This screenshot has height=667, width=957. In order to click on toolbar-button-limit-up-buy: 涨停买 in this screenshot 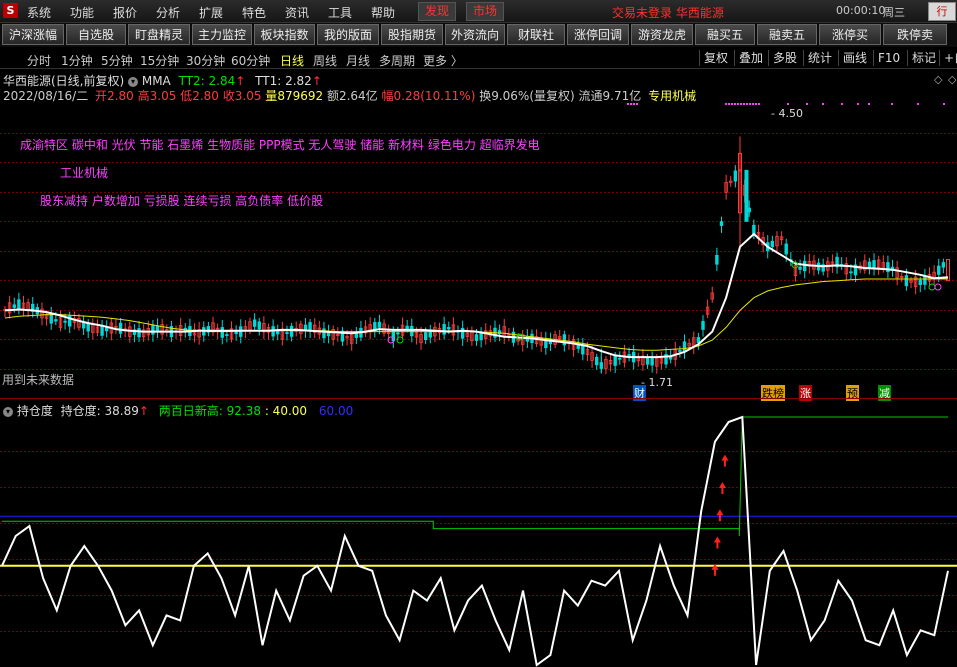, I will do `click(850, 34)`.